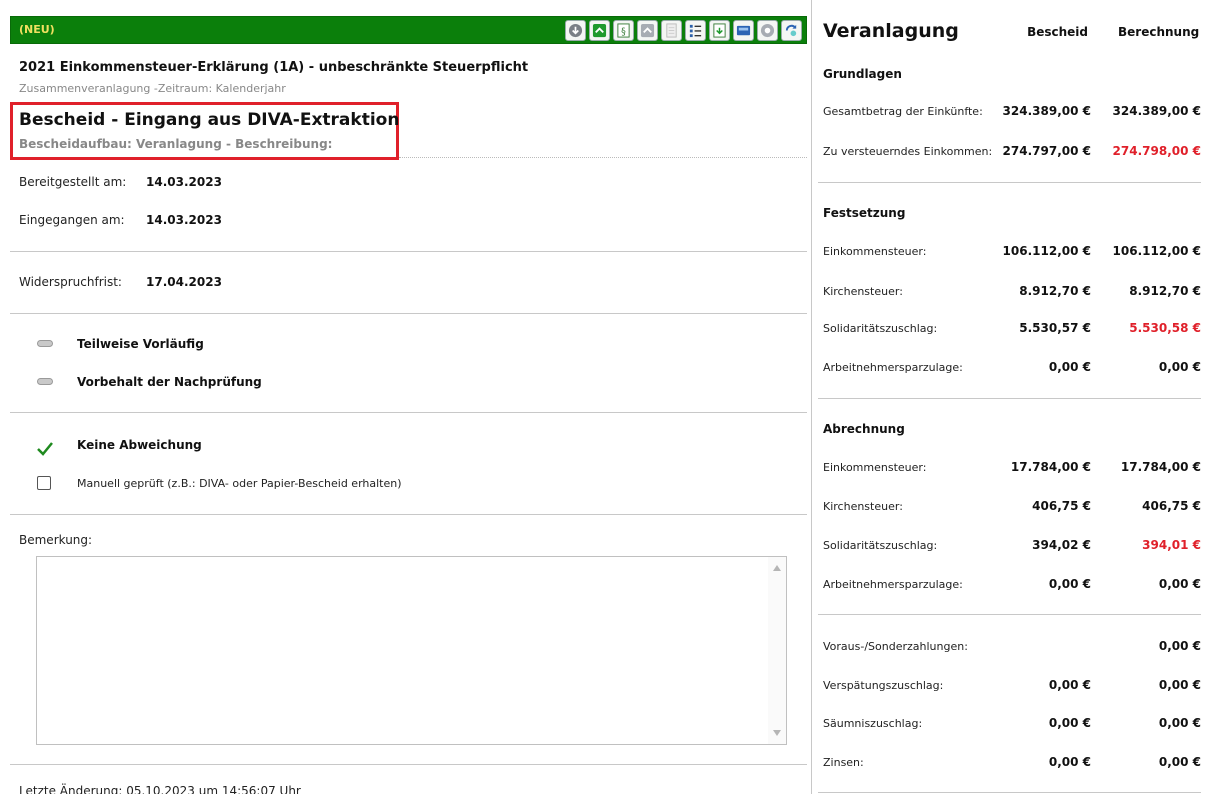  Describe the element at coordinates (1057, 32) in the screenshot. I see `column-header-bescheid: Bescheid` at that location.